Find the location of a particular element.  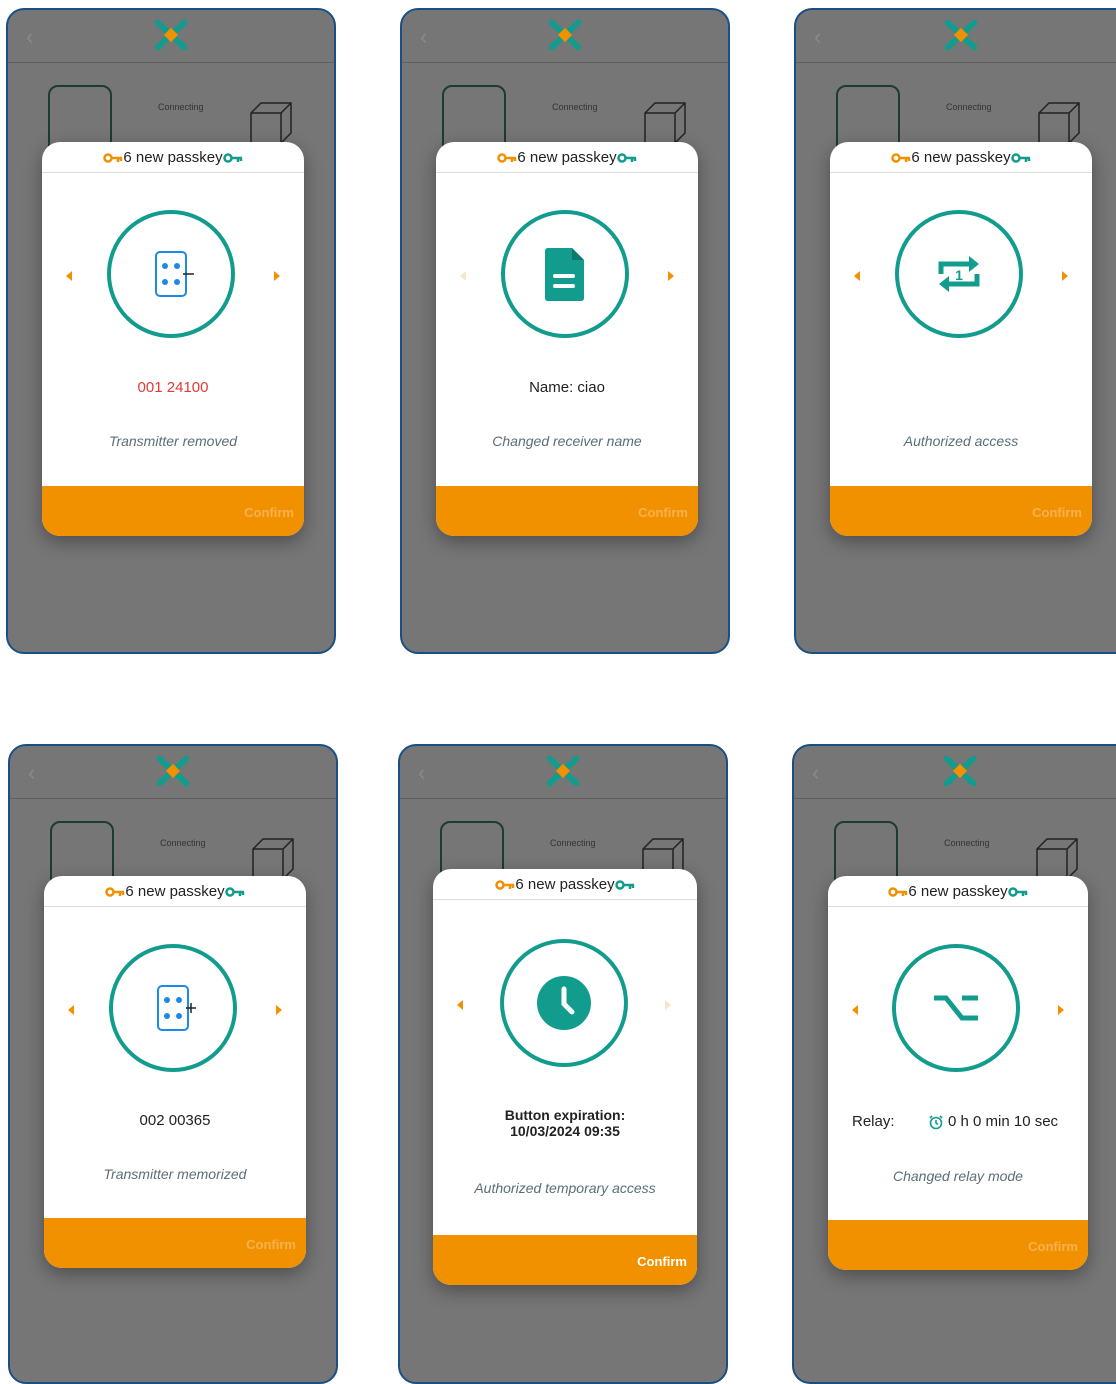

button-expiration-label: Button expiration: is located at coordinates (565, 1115).